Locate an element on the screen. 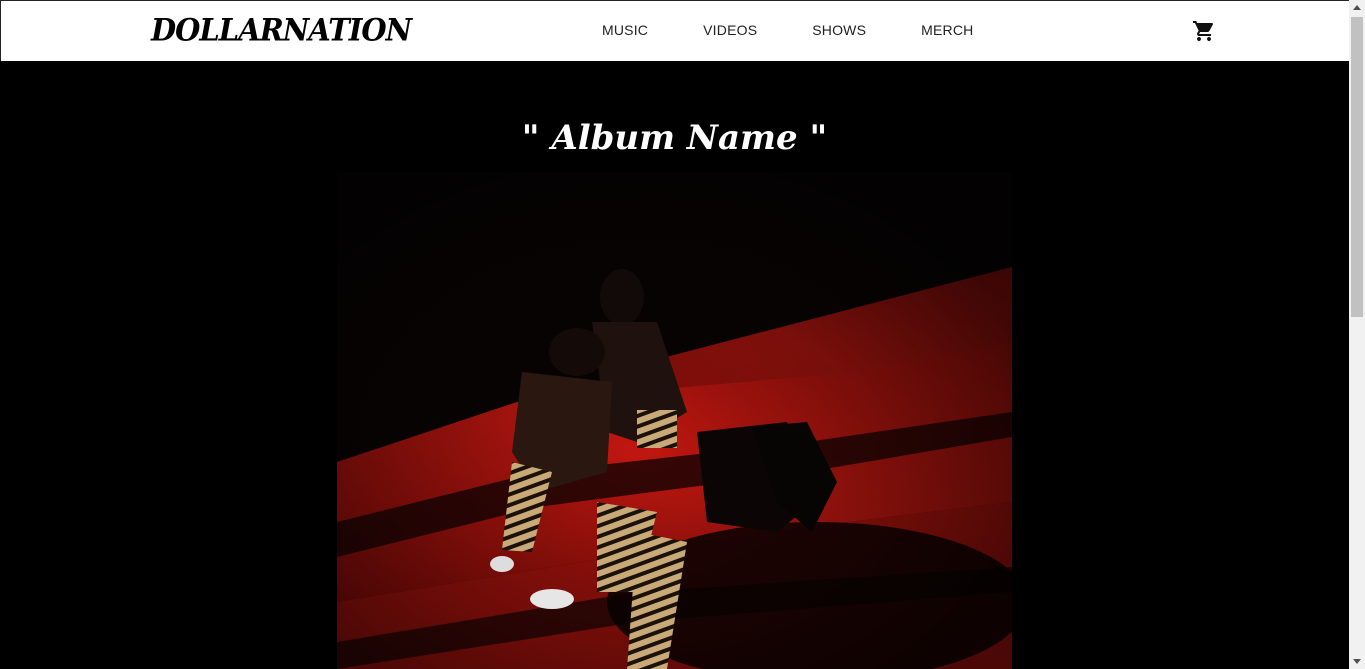  album-title: " Album Name " is located at coordinates (674, 138).